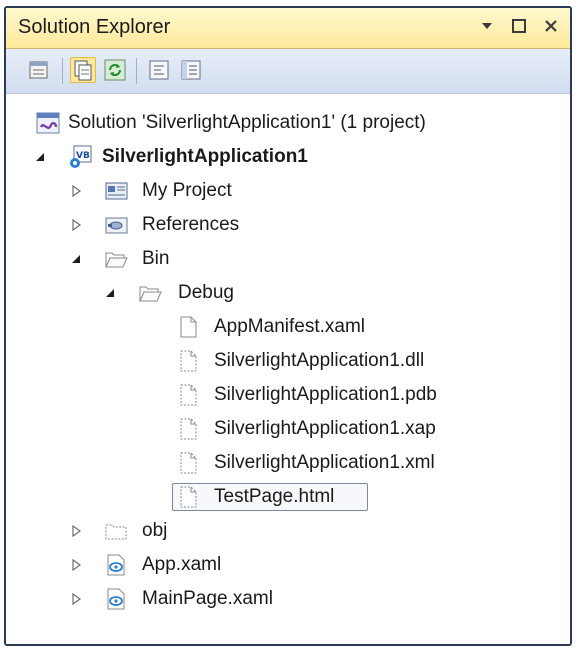 The height and width of the screenshot is (652, 578). I want to click on properties-icon, so click(38, 70).